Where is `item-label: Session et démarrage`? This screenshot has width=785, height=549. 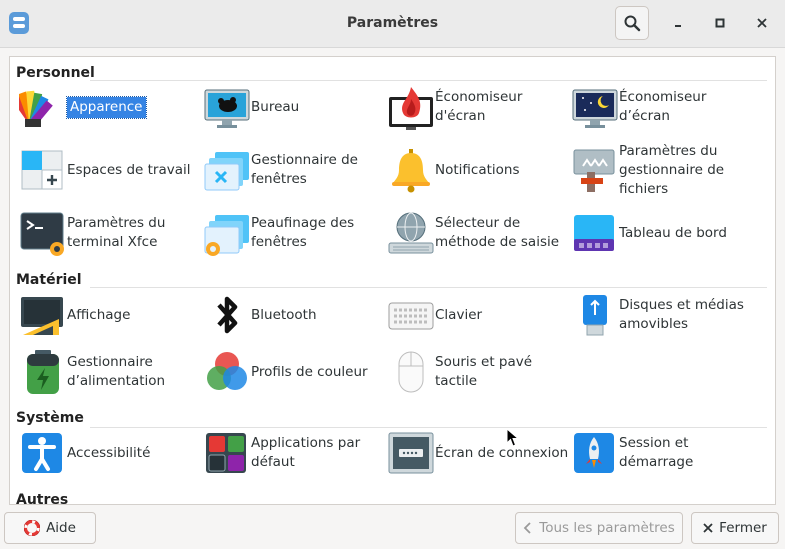
item-label: Session et démarrage is located at coordinates (656, 452).